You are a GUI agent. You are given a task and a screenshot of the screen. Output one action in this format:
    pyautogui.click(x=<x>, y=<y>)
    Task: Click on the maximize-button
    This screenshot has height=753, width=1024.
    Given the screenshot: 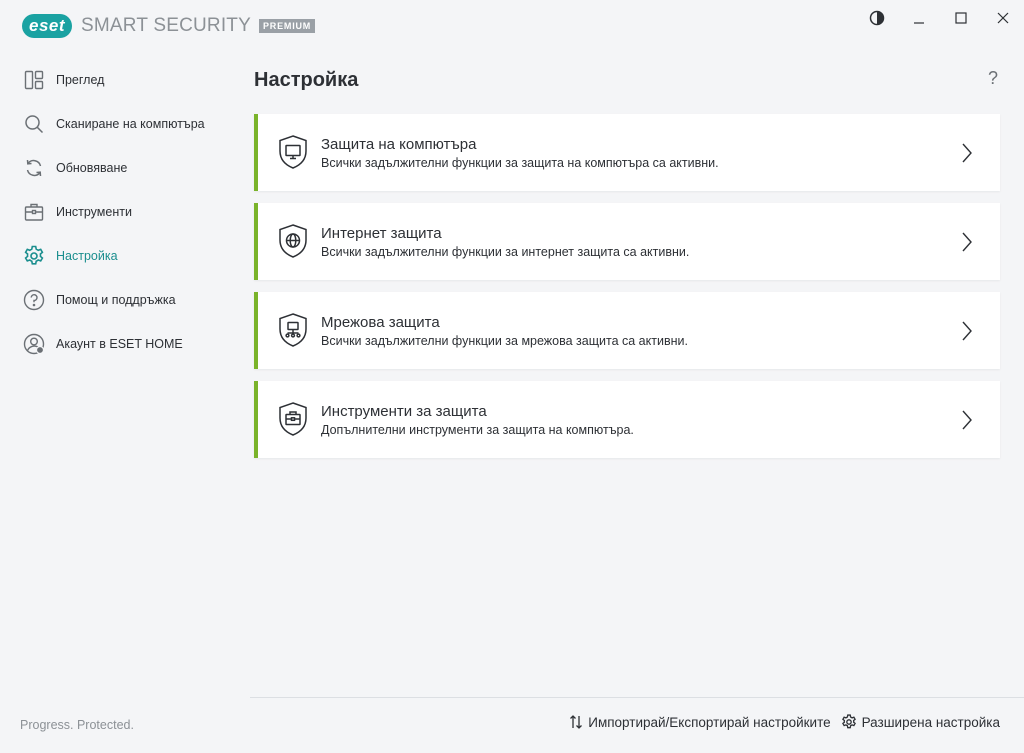 What is the action you would take?
    pyautogui.click(x=961, y=18)
    